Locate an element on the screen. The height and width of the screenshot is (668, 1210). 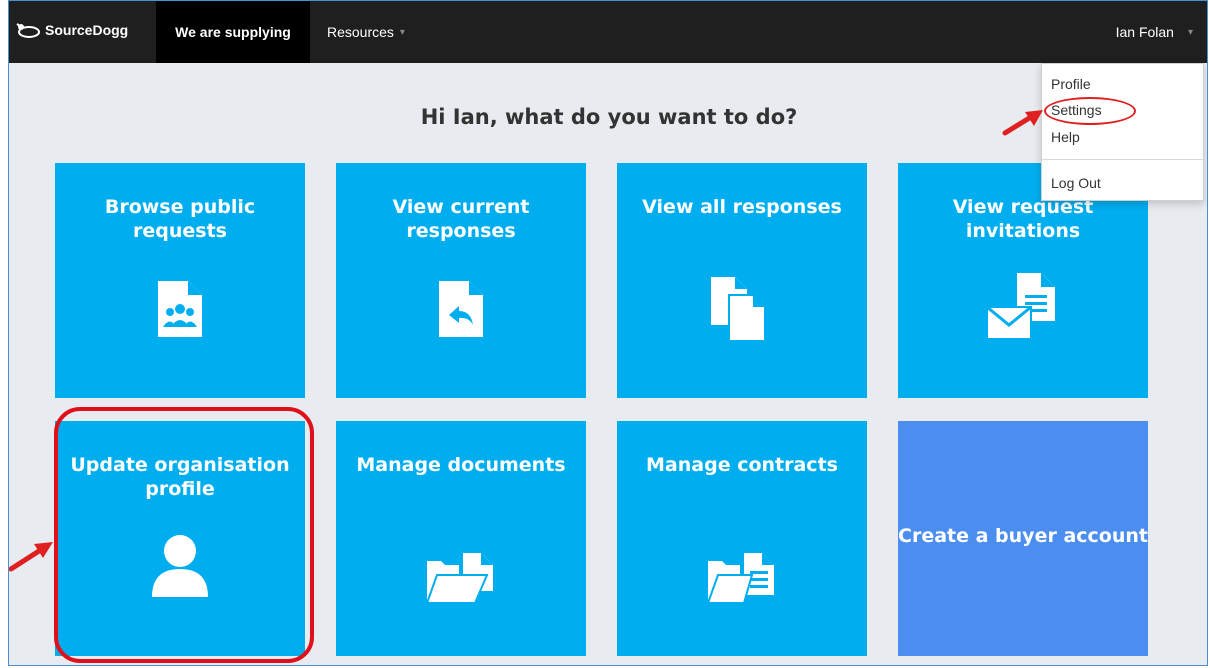
tile-view-current-responses: View current responses is located at coordinates (461, 280).